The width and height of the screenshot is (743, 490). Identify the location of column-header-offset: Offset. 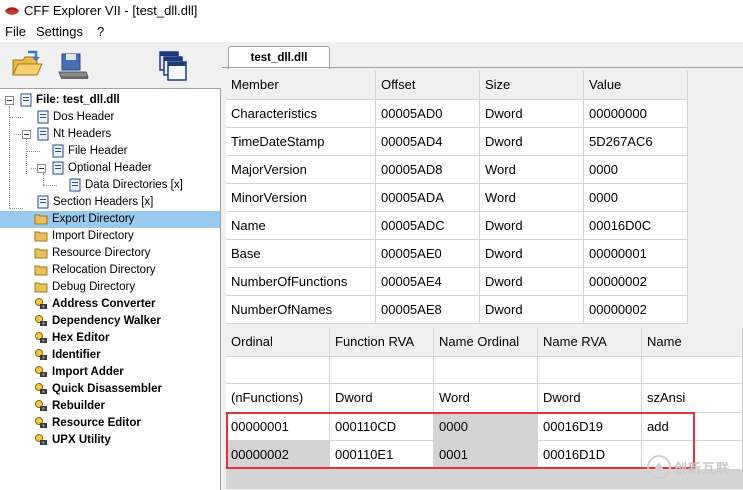
(428, 85).